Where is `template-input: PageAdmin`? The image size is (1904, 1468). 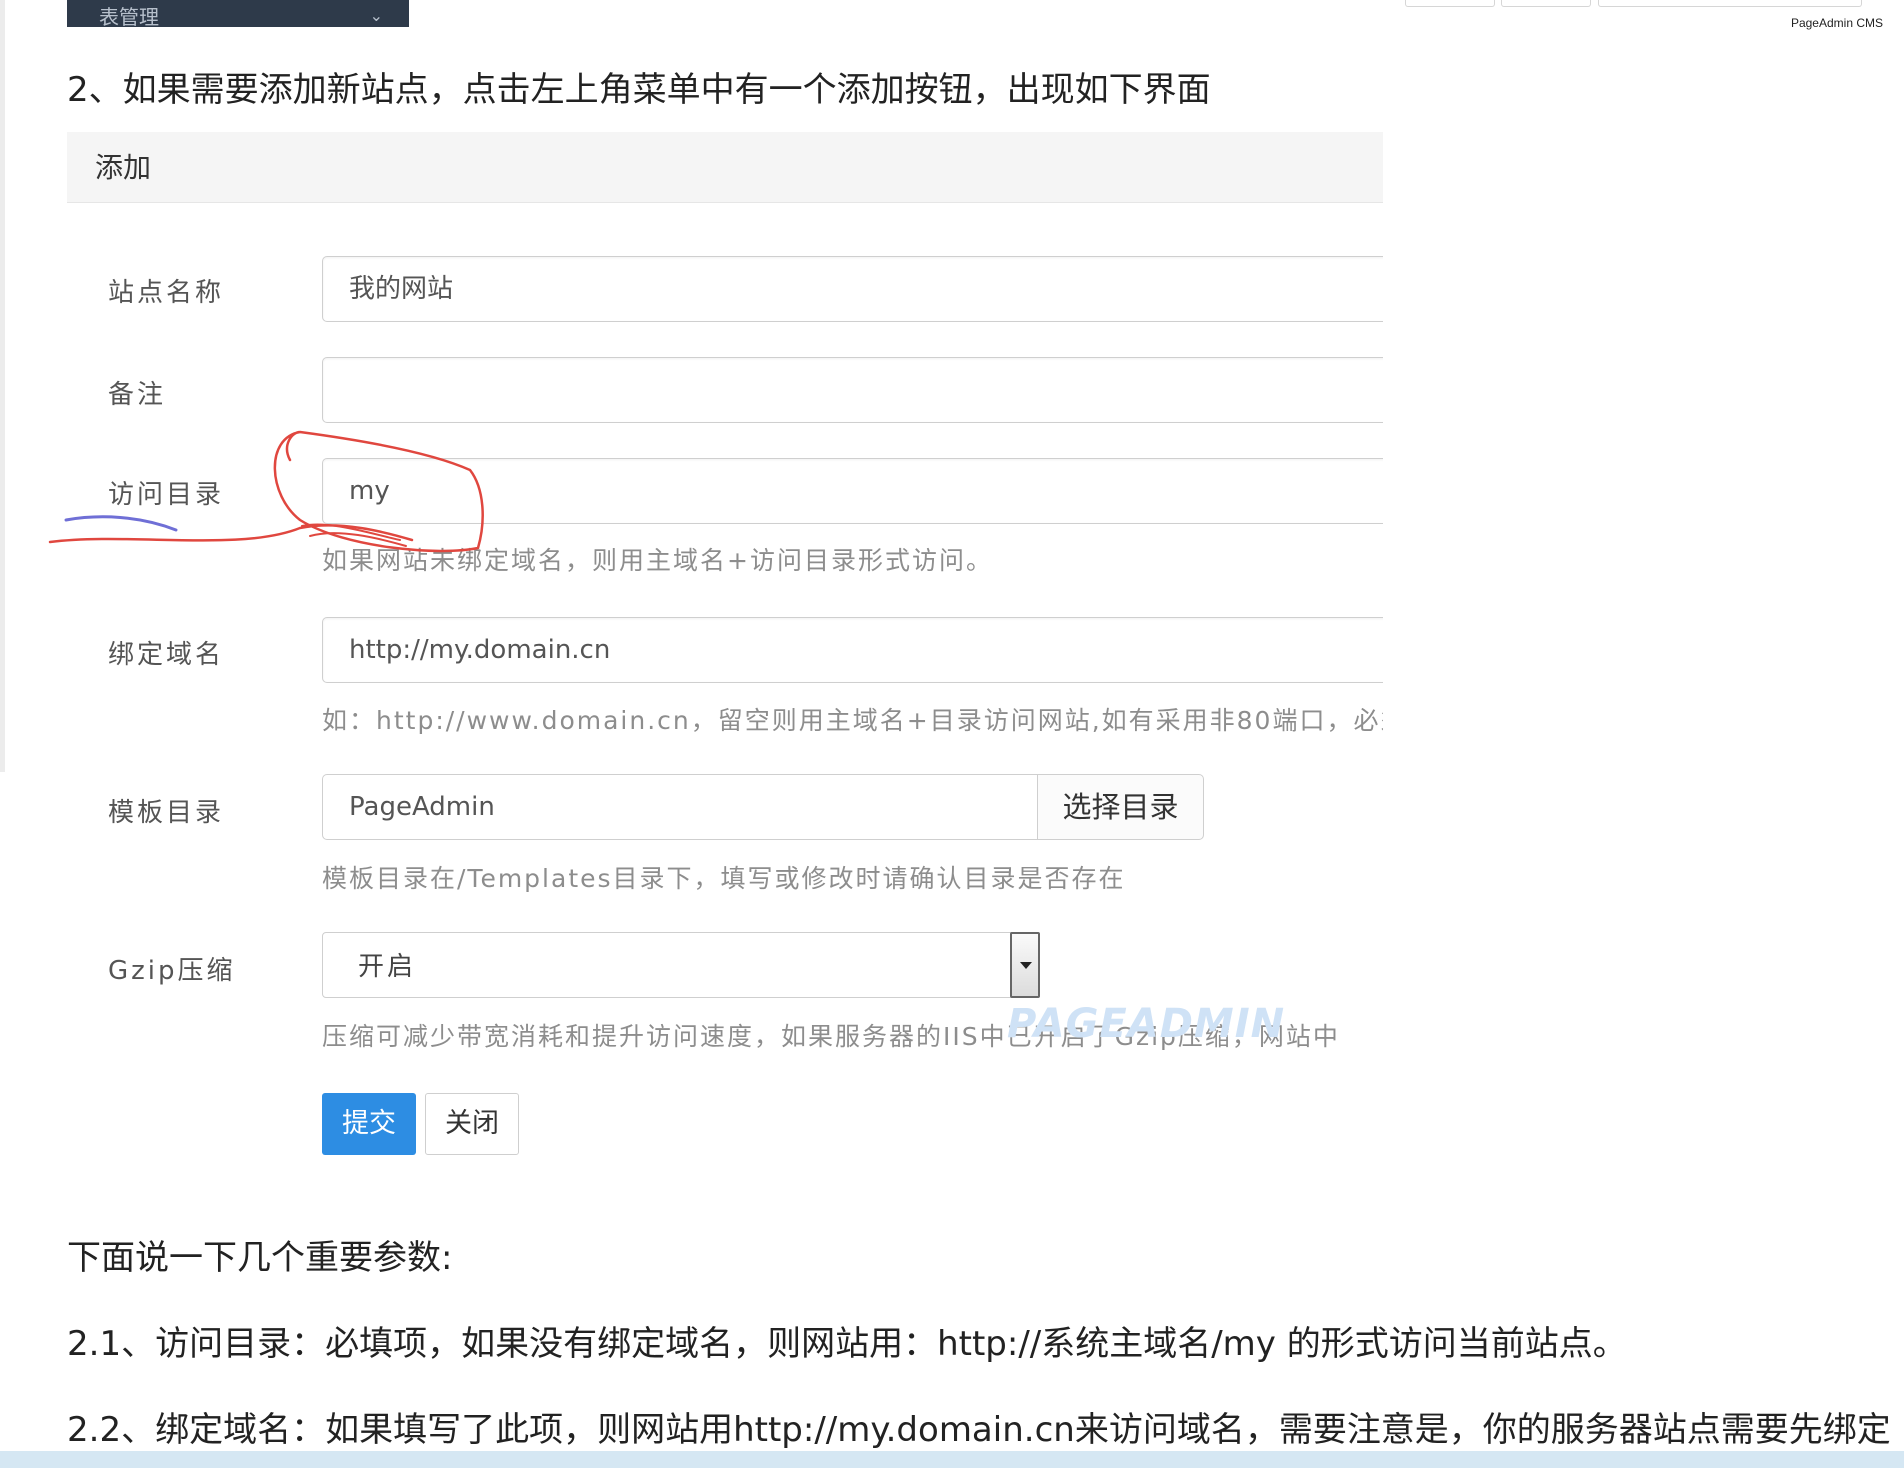
template-input: PageAdmin is located at coordinates (680, 807).